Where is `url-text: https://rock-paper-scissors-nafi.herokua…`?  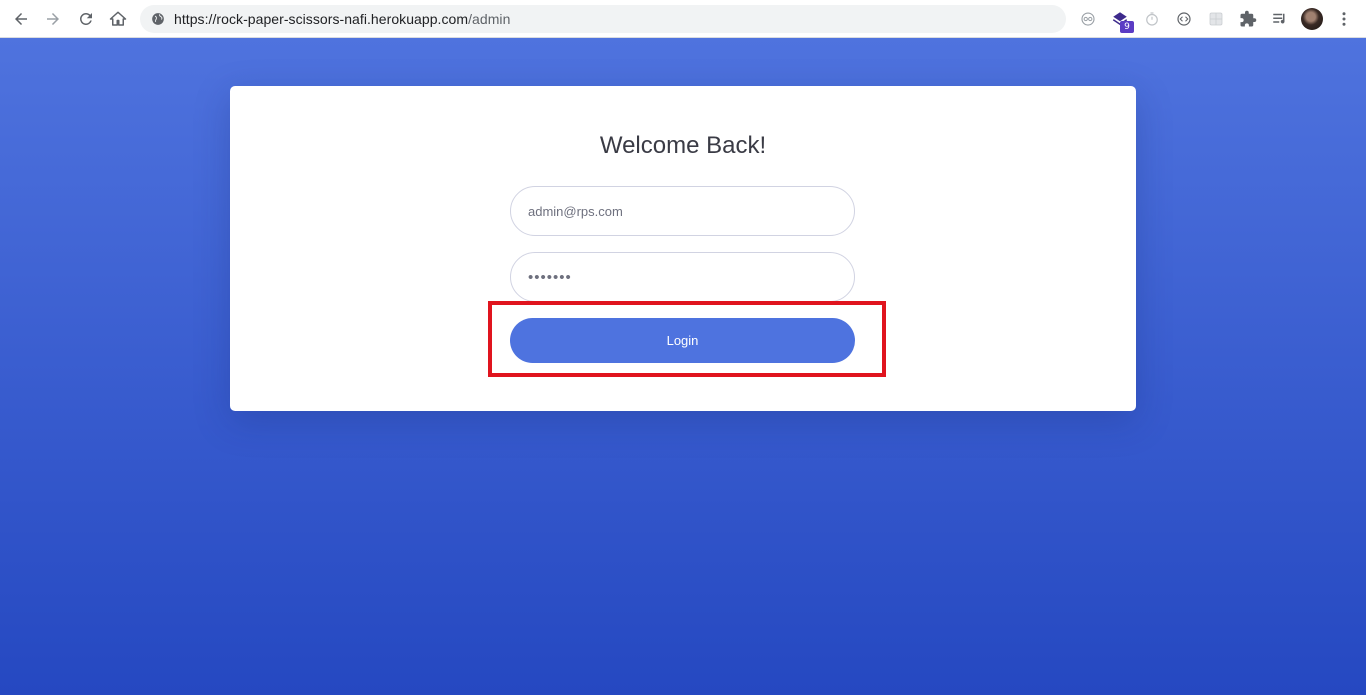 url-text: https://rock-paper-scissors-nafi.herokua… is located at coordinates (342, 19).